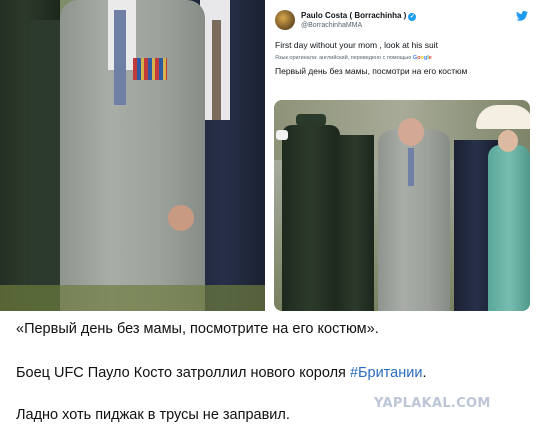 This screenshot has height=433, width=536. I want to click on photo-umbrella, so click(503, 117).